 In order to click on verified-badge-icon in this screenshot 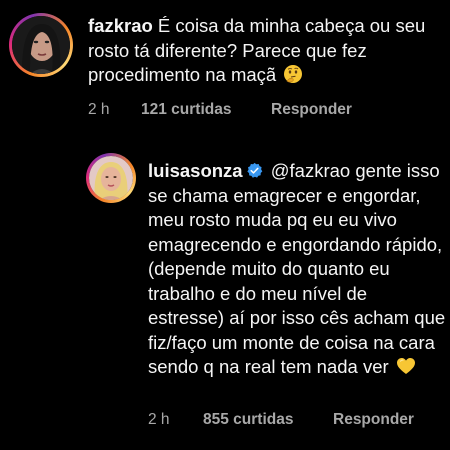, I will do `click(254, 170)`.